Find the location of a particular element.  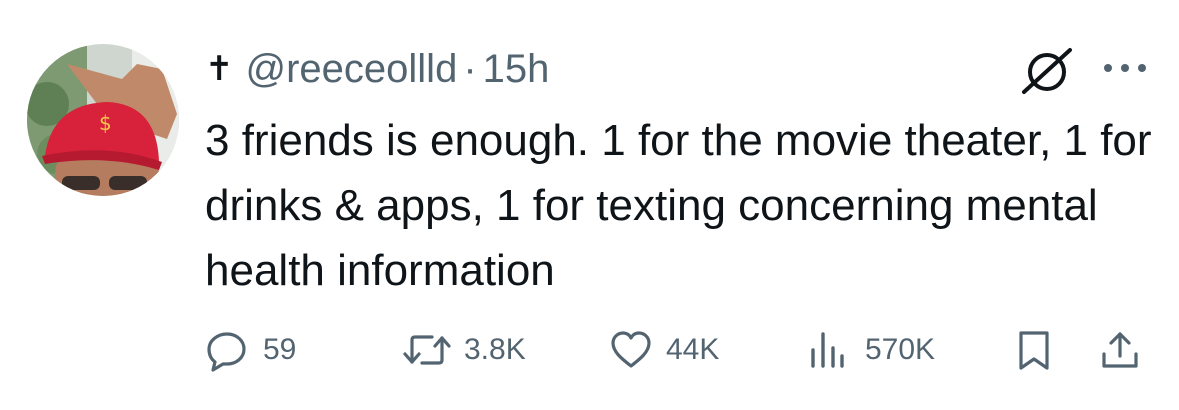

like-button: 44K is located at coordinates (663, 350).